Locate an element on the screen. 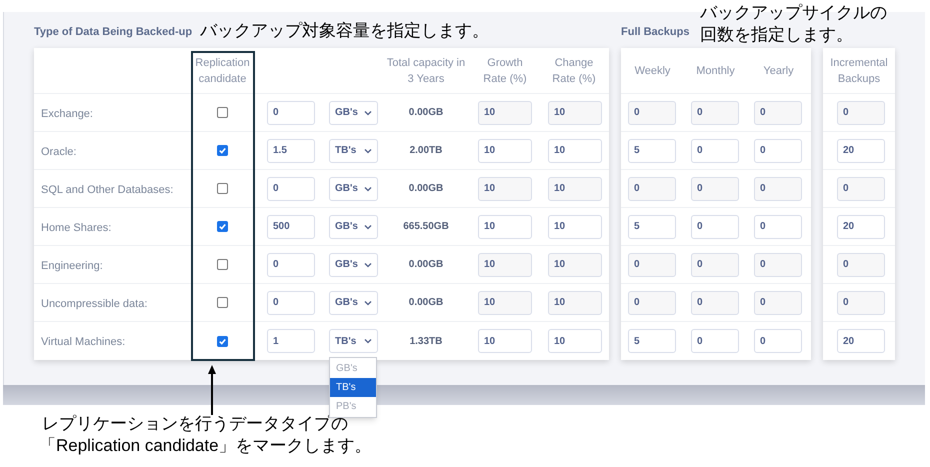 The width and height of the screenshot is (930, 467). input-field: 1.5 is located at coordinates (291, 150).